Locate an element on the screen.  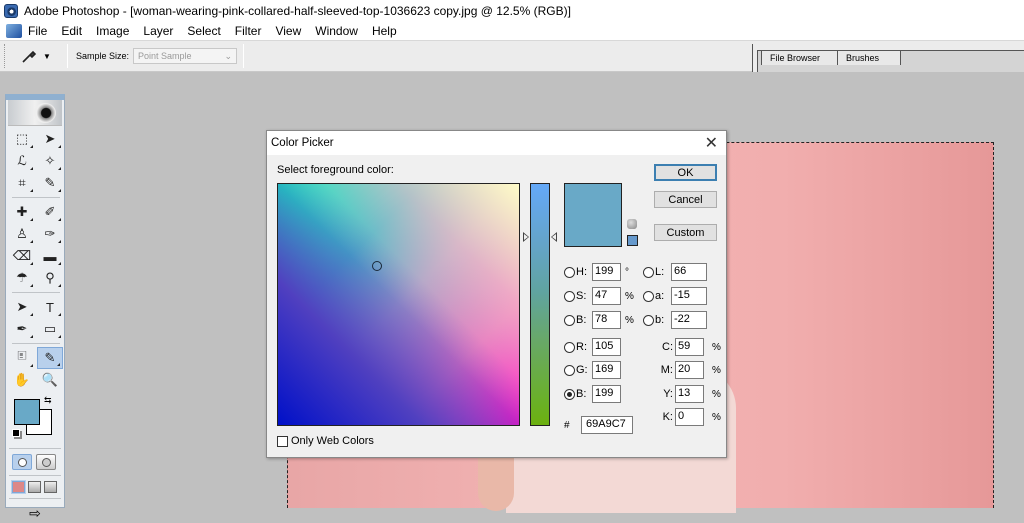
palette-well: File Browser Brushes is located at coordinates (888, 58).